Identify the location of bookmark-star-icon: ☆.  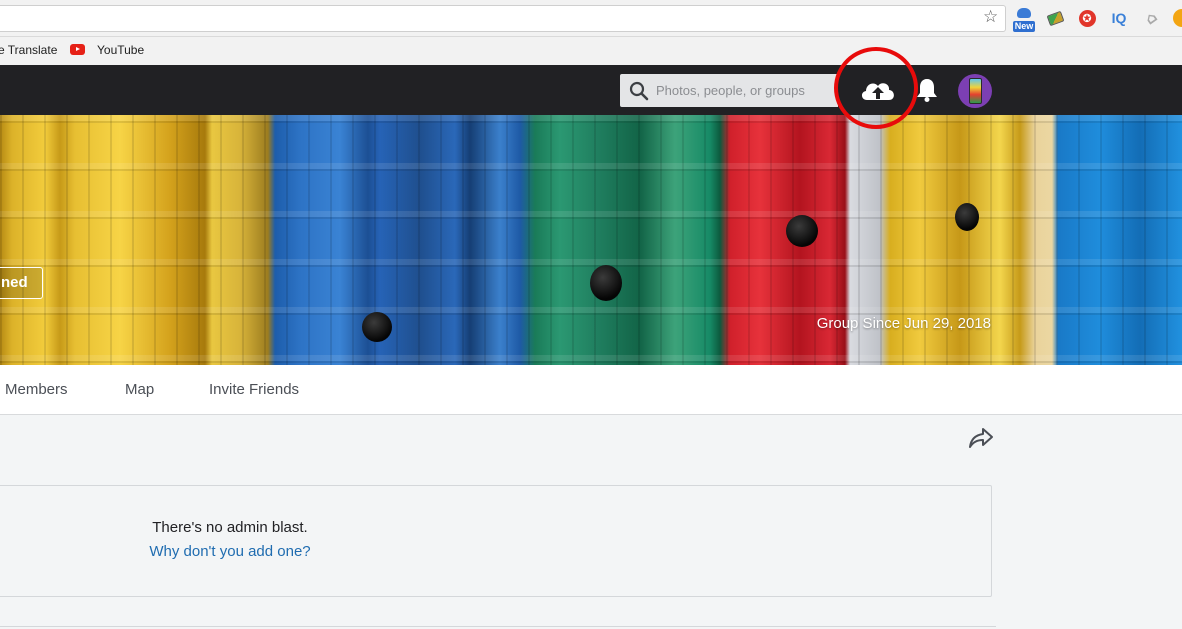
(990, 17).